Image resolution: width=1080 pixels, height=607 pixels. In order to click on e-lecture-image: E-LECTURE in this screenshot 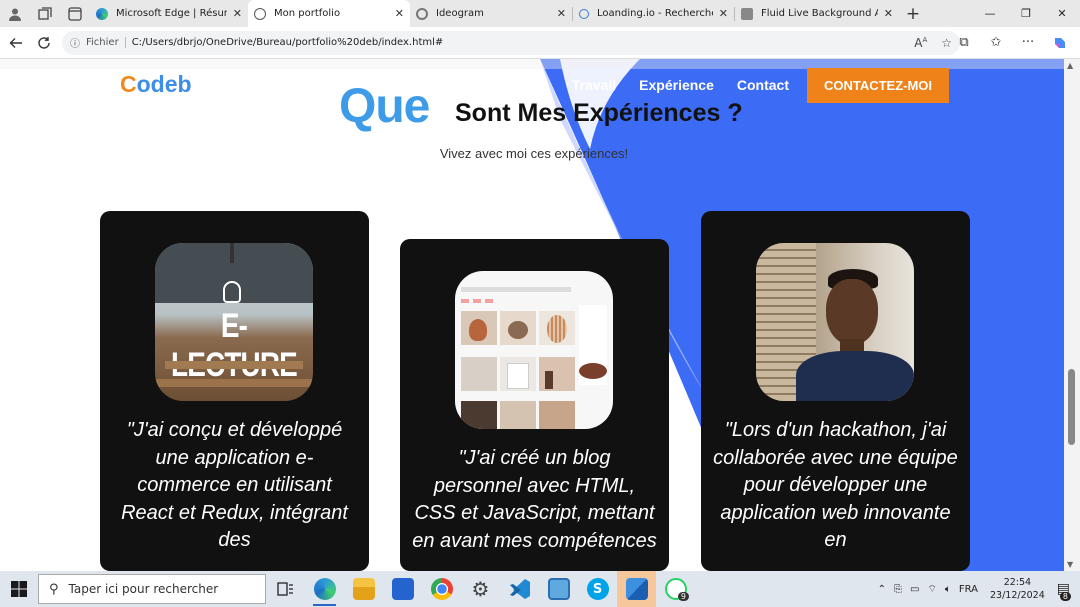, I will do `click(234, 322)`.